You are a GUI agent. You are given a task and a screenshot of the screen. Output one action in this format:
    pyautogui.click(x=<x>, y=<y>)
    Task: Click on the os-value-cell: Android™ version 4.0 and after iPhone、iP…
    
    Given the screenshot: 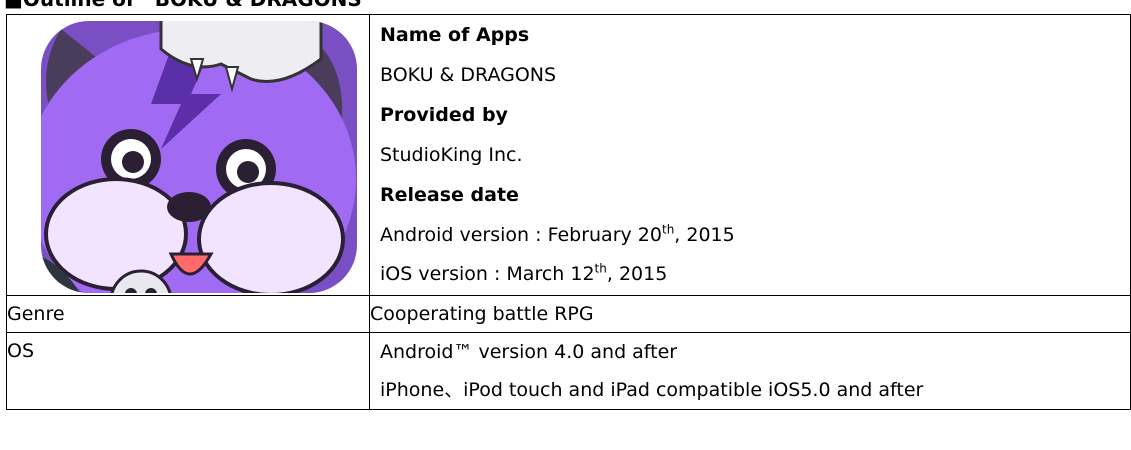 What is the action you would take?
    pyautogui.click(x=750, y=371)
    